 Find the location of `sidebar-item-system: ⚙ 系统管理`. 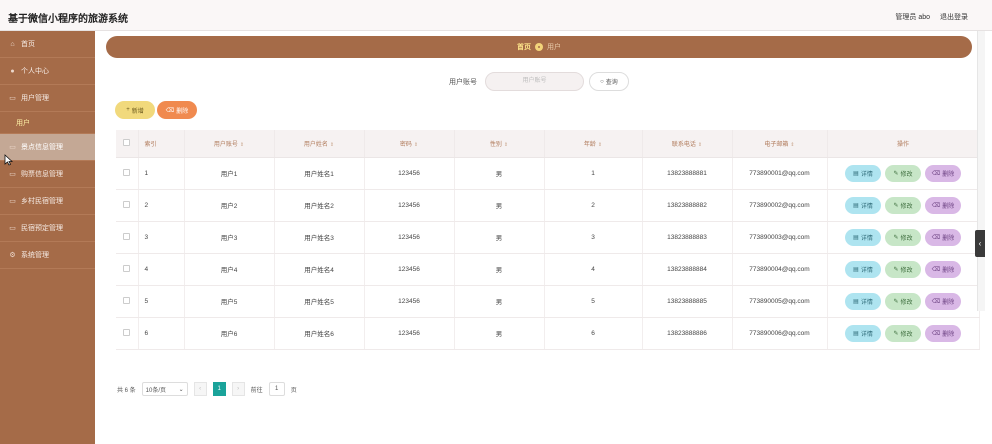

sidebar-item-system: ⚙ 系统管理 is located at coordinates (47, 255).